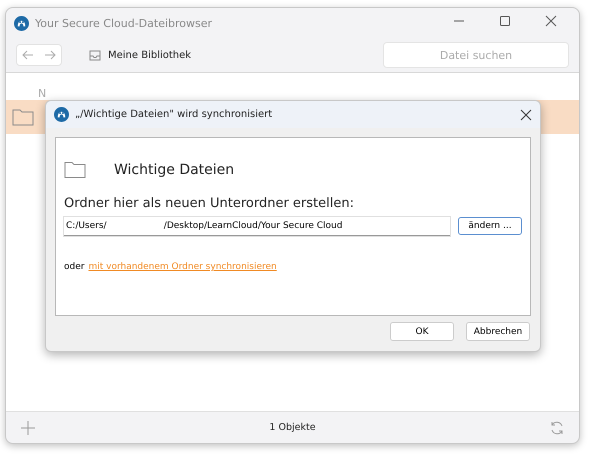 Image resolution: width=590 pixels, height=455 pixels. Describe the element at coordinates (150, 55) in the screenshot. I see `library-label: Meine Bibliothek` at that location.